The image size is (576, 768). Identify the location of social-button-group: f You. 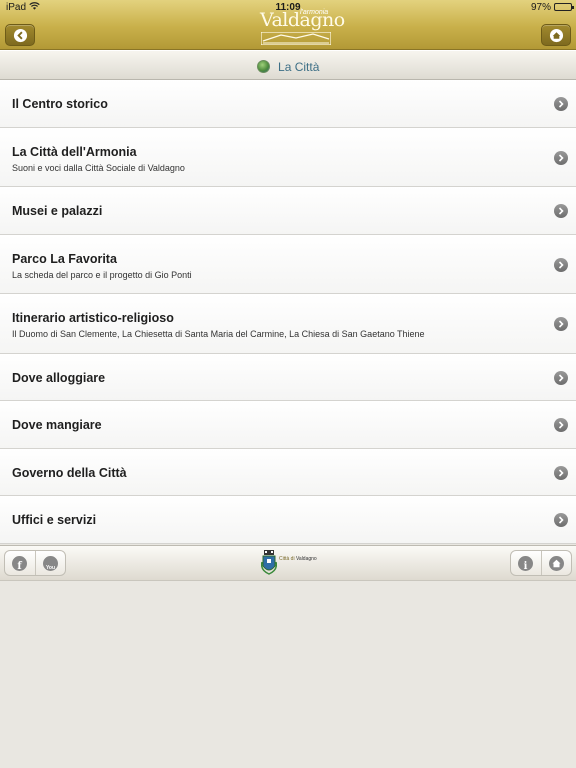
(35, 563).